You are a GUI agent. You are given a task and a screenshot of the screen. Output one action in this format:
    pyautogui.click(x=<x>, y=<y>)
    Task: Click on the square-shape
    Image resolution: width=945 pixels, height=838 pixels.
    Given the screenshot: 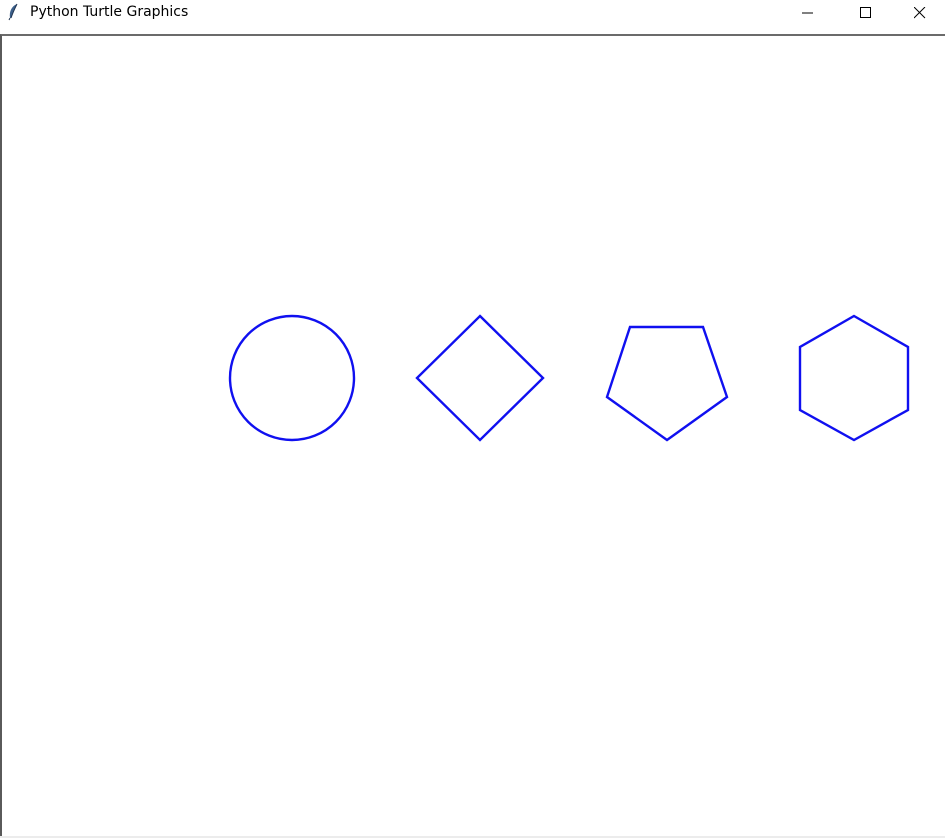 What is the action you would take?
    pyautogui.click(x=480, y=378)
    